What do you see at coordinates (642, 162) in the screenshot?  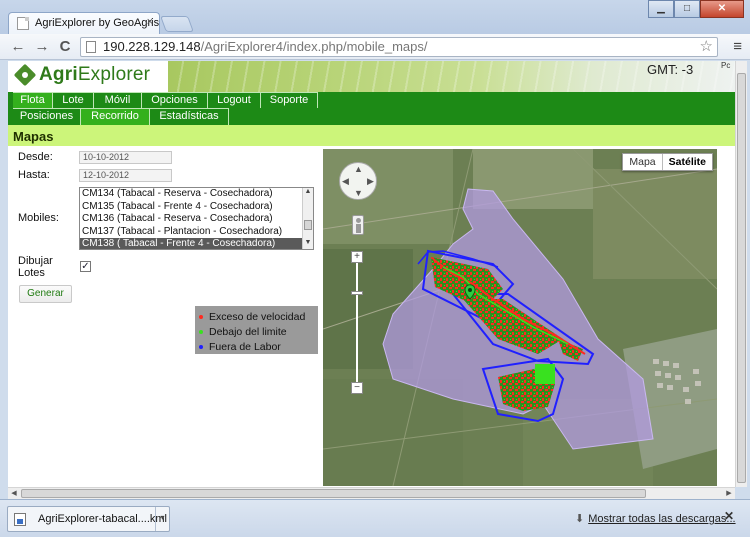 I see `map-type-mapa: Mapa` at bounding box center [642, 162].